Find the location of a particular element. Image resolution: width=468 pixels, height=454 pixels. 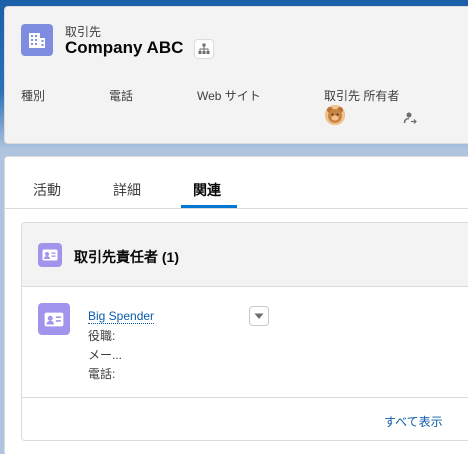

hierarchy-icon is located at coordinates (204, 48).